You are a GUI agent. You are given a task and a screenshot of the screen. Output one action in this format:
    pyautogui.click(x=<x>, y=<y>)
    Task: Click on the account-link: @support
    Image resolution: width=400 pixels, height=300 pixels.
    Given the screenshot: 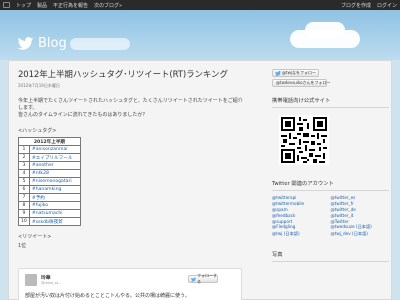 What is the action you would take?
    pyautogui.click(x=301, y=221)
    